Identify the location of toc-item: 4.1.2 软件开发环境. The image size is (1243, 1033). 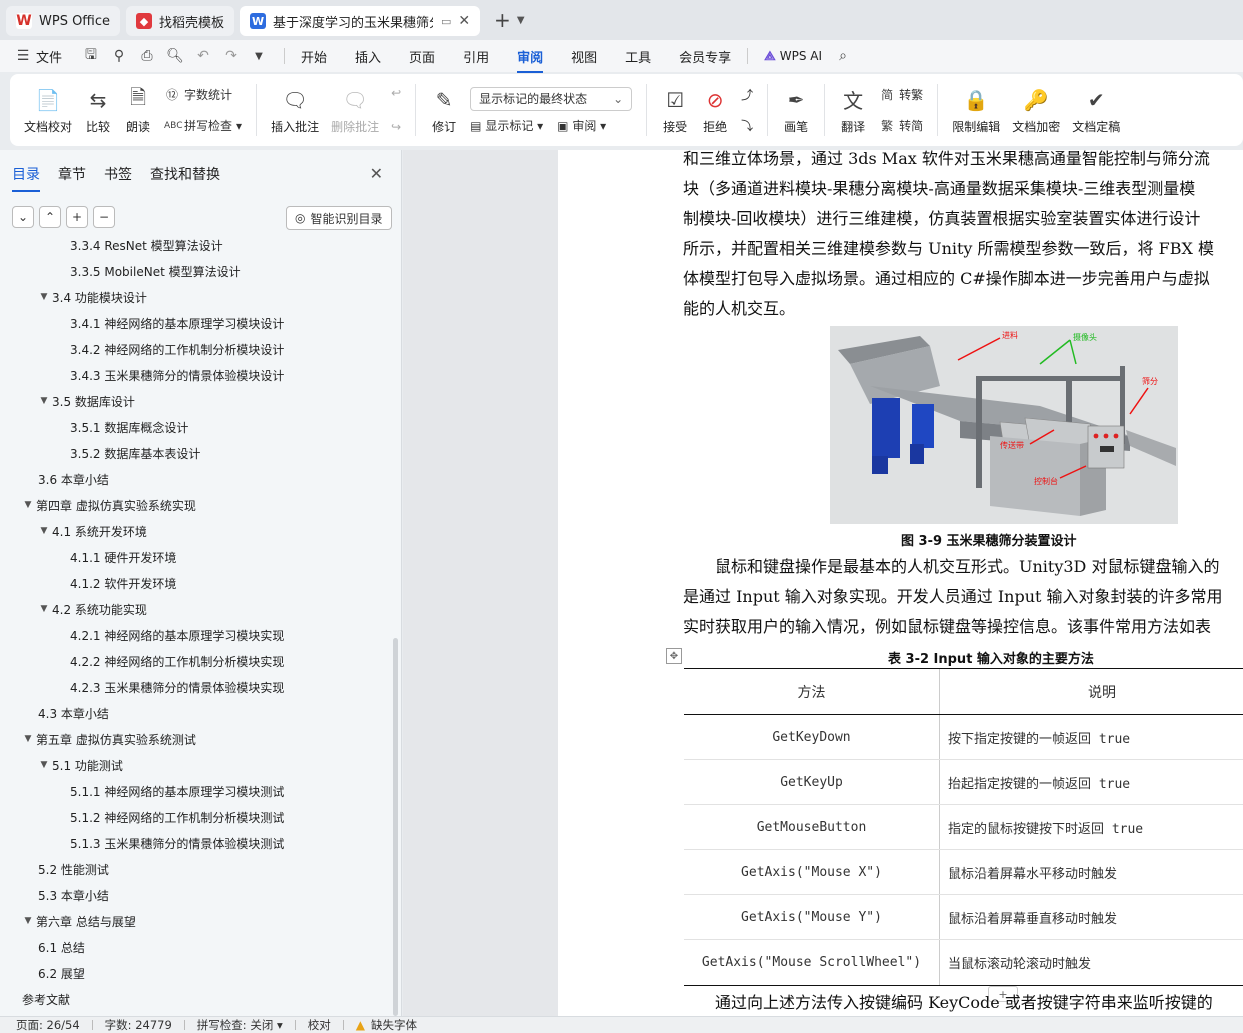
(123, 583).